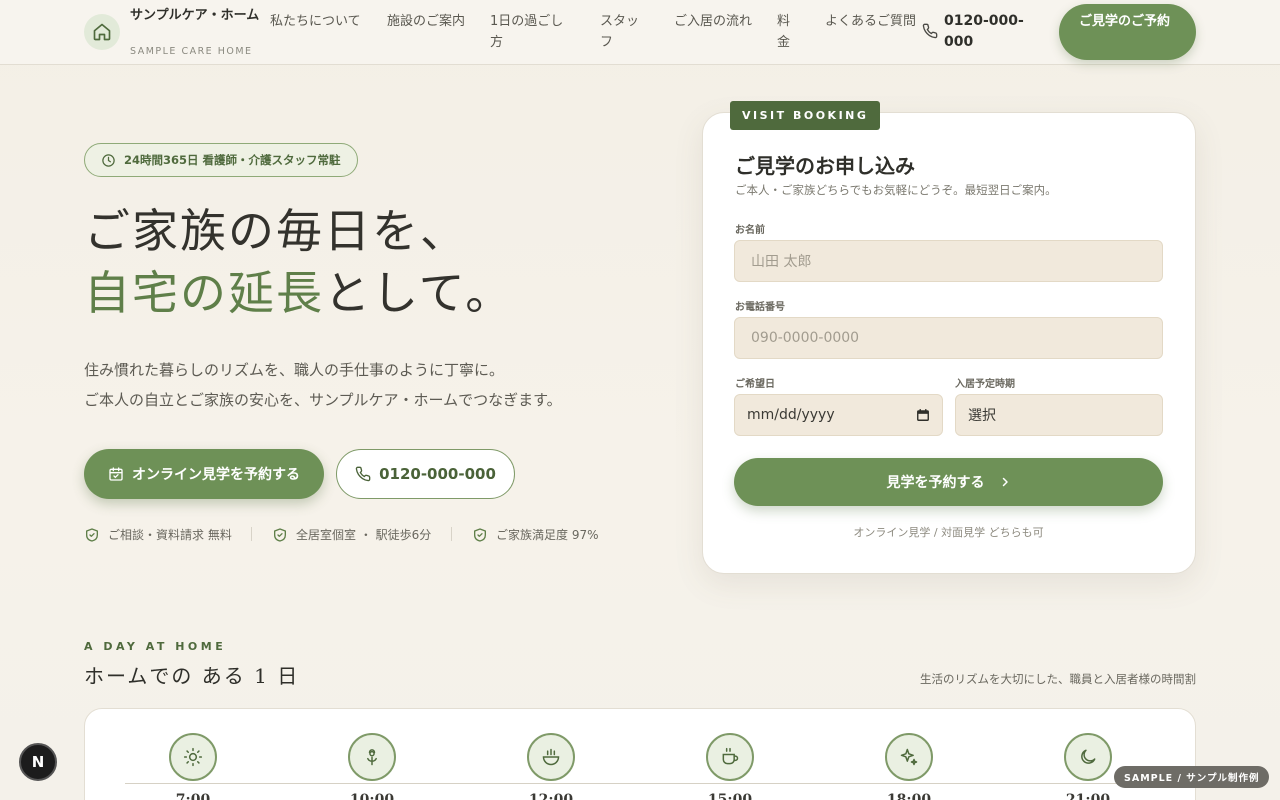 This screenshot has height=800, width=1280. Describe the element at coordinates (170, 535) in the screenshot. I see `feature-label: ご相談・資料請求 無料` at that location.